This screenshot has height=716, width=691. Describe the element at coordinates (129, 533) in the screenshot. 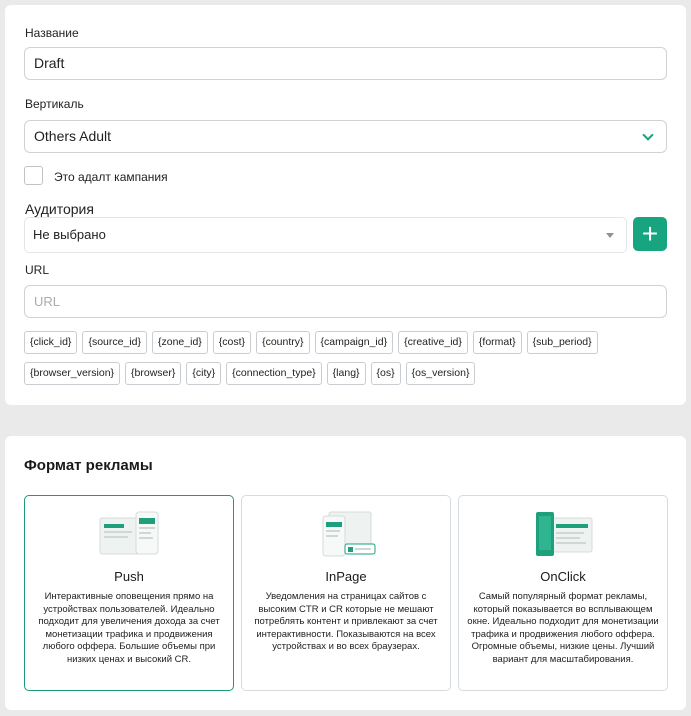

I see `push-illustration-icon` at that location.